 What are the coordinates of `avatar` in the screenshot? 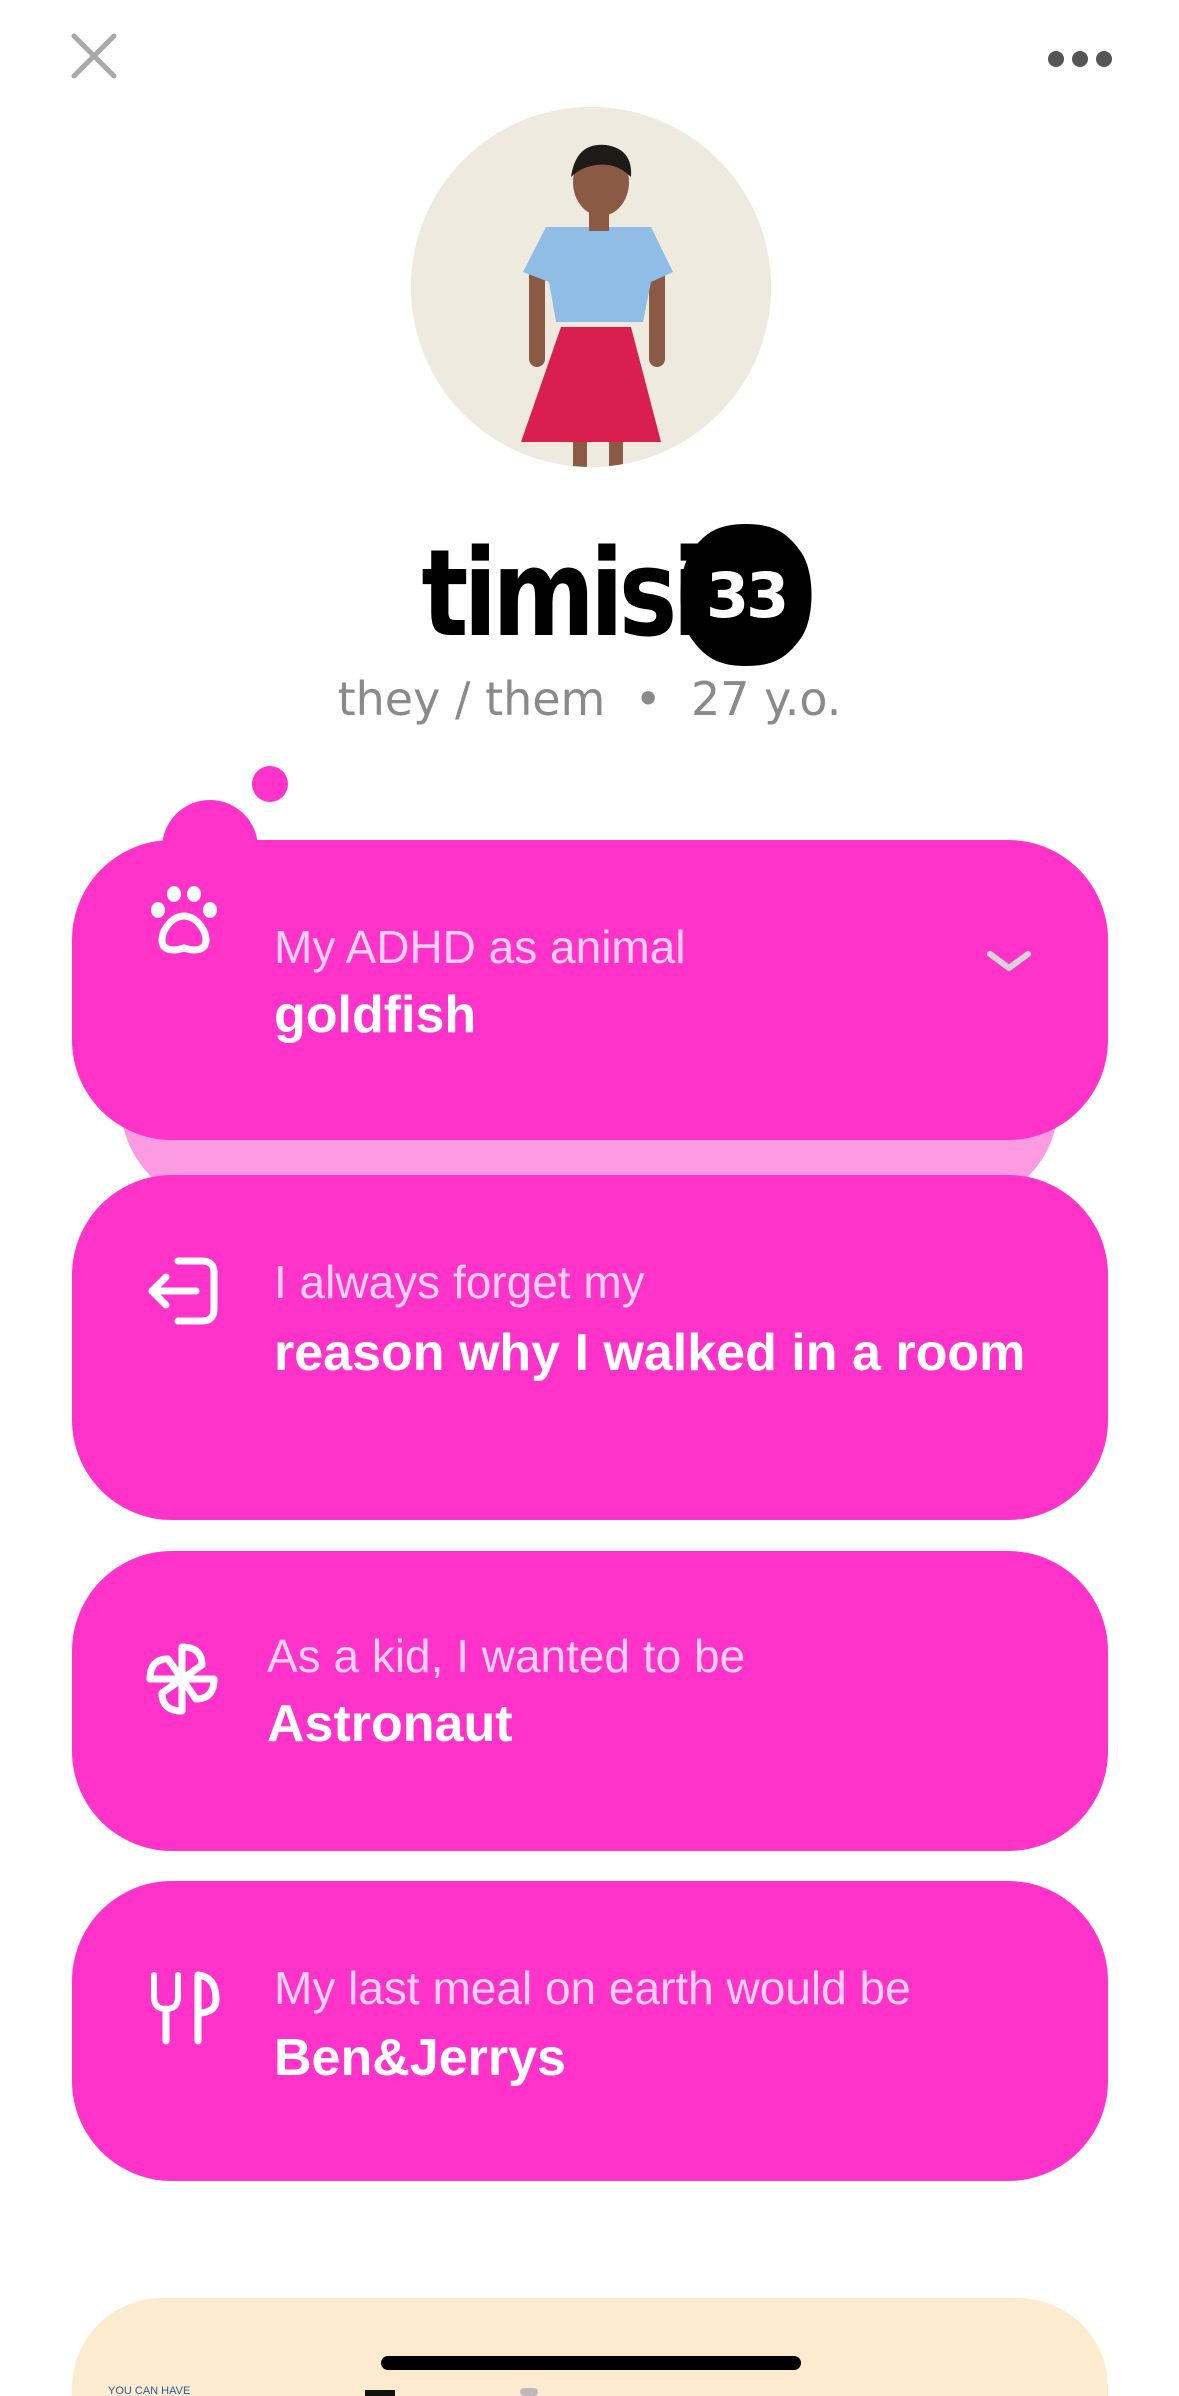 It's located at (591, 287).